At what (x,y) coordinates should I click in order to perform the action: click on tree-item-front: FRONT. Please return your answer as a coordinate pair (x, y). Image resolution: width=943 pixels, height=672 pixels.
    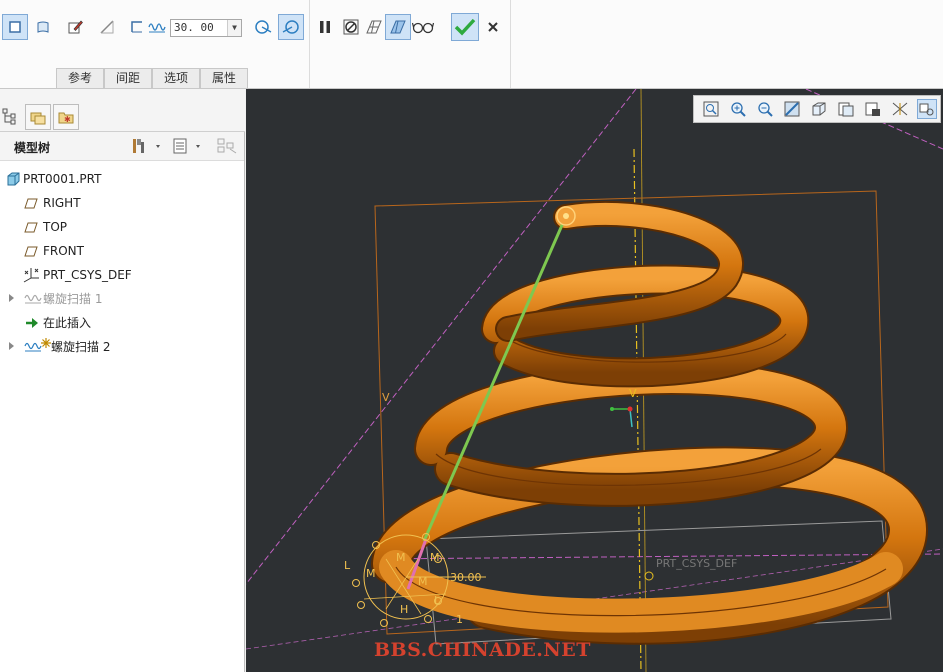
    Looking at the image, I should click on (122, 251).